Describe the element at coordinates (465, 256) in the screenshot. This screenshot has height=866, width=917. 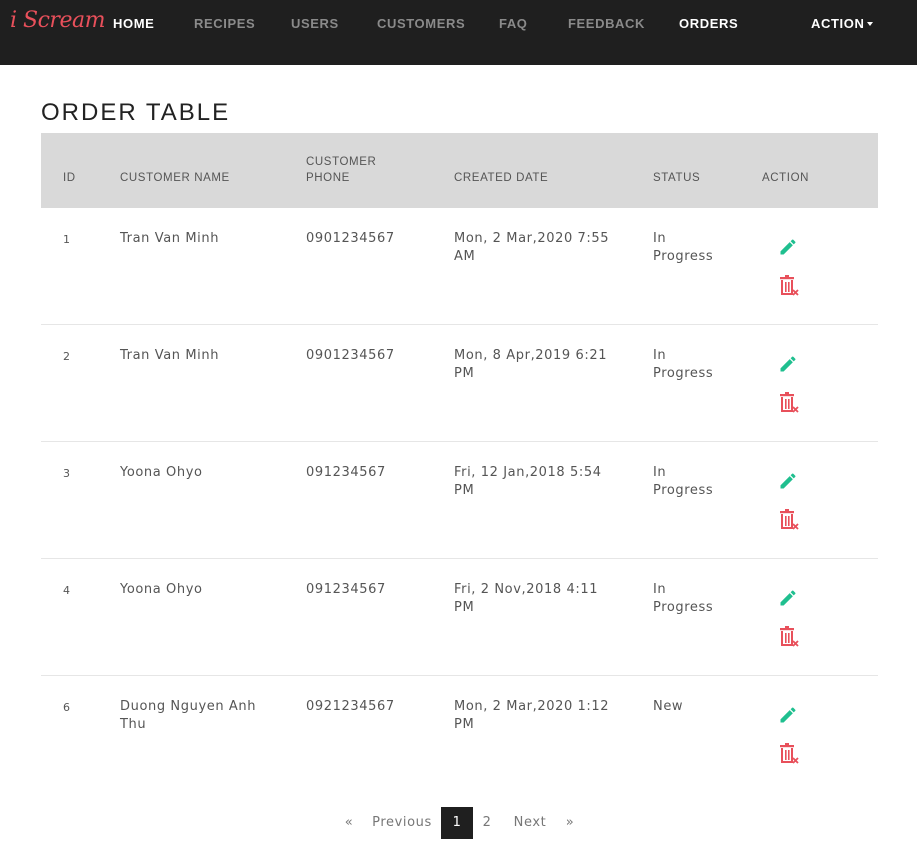
I see `cell-created-date-line2: AM` at that location.